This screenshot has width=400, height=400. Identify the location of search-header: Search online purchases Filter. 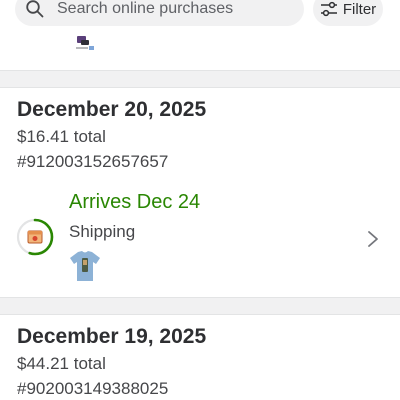
(200, 18).